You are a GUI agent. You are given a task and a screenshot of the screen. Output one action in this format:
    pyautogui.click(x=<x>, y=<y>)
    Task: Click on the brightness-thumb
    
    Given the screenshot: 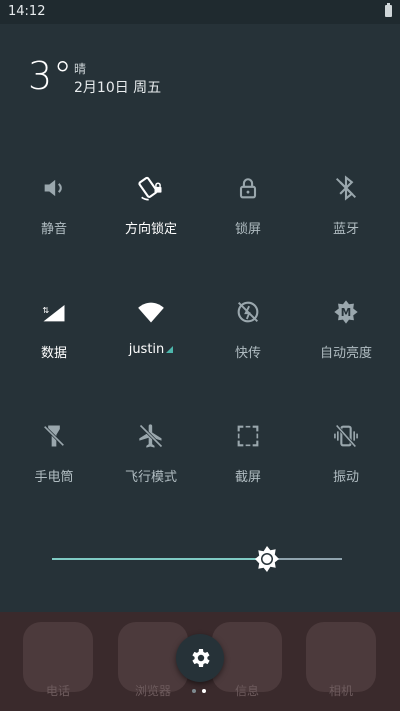 What is the action you would take?
    pyautogui.click(x=267, y=559)
    